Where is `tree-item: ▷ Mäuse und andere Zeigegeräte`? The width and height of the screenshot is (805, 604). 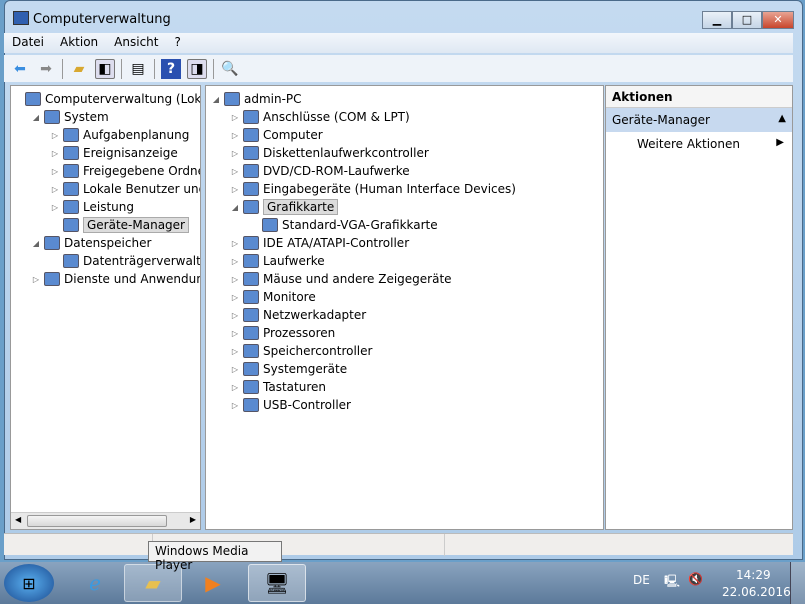 tree-item: ▷ Mäuse und andere Zeigegeräte is located at coordinates (340, 279).